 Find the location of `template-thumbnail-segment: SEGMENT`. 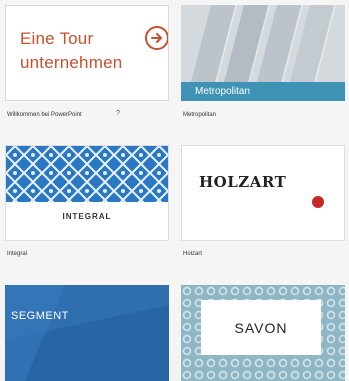

template-thumbnail-segment: SEGMENT is located at coordinates (87, 333).